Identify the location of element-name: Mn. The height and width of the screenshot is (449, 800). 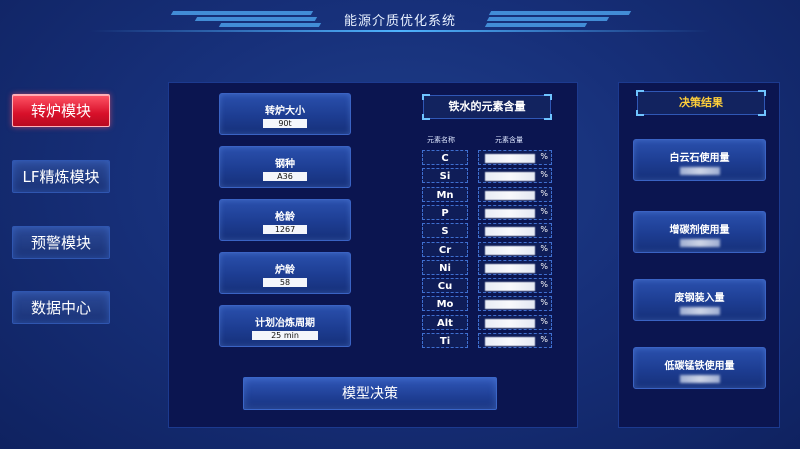
(445, 194).